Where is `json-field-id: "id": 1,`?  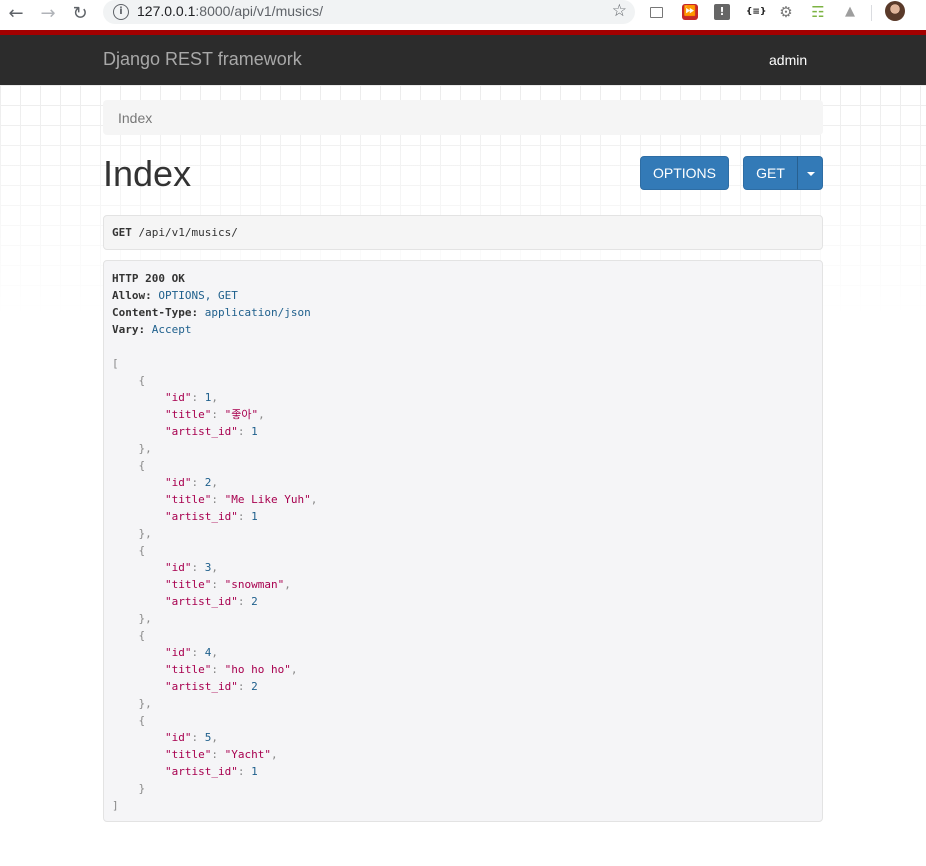
json-field-id: "id": 1, is located at coordinates (191, 397).